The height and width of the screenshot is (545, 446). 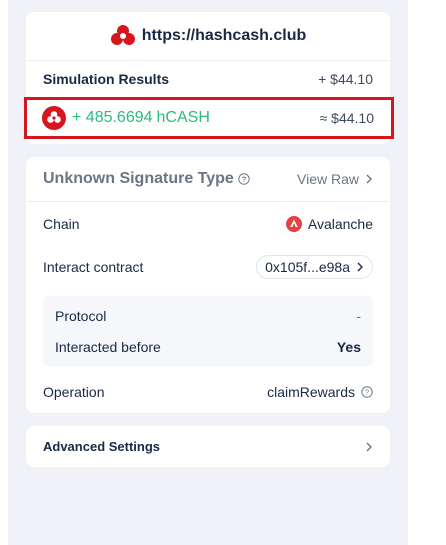 What do you see at coordinates (108, 346) in the screenshot?
I see `interacted-label: Interacted before` at bounding box center [108, 346].